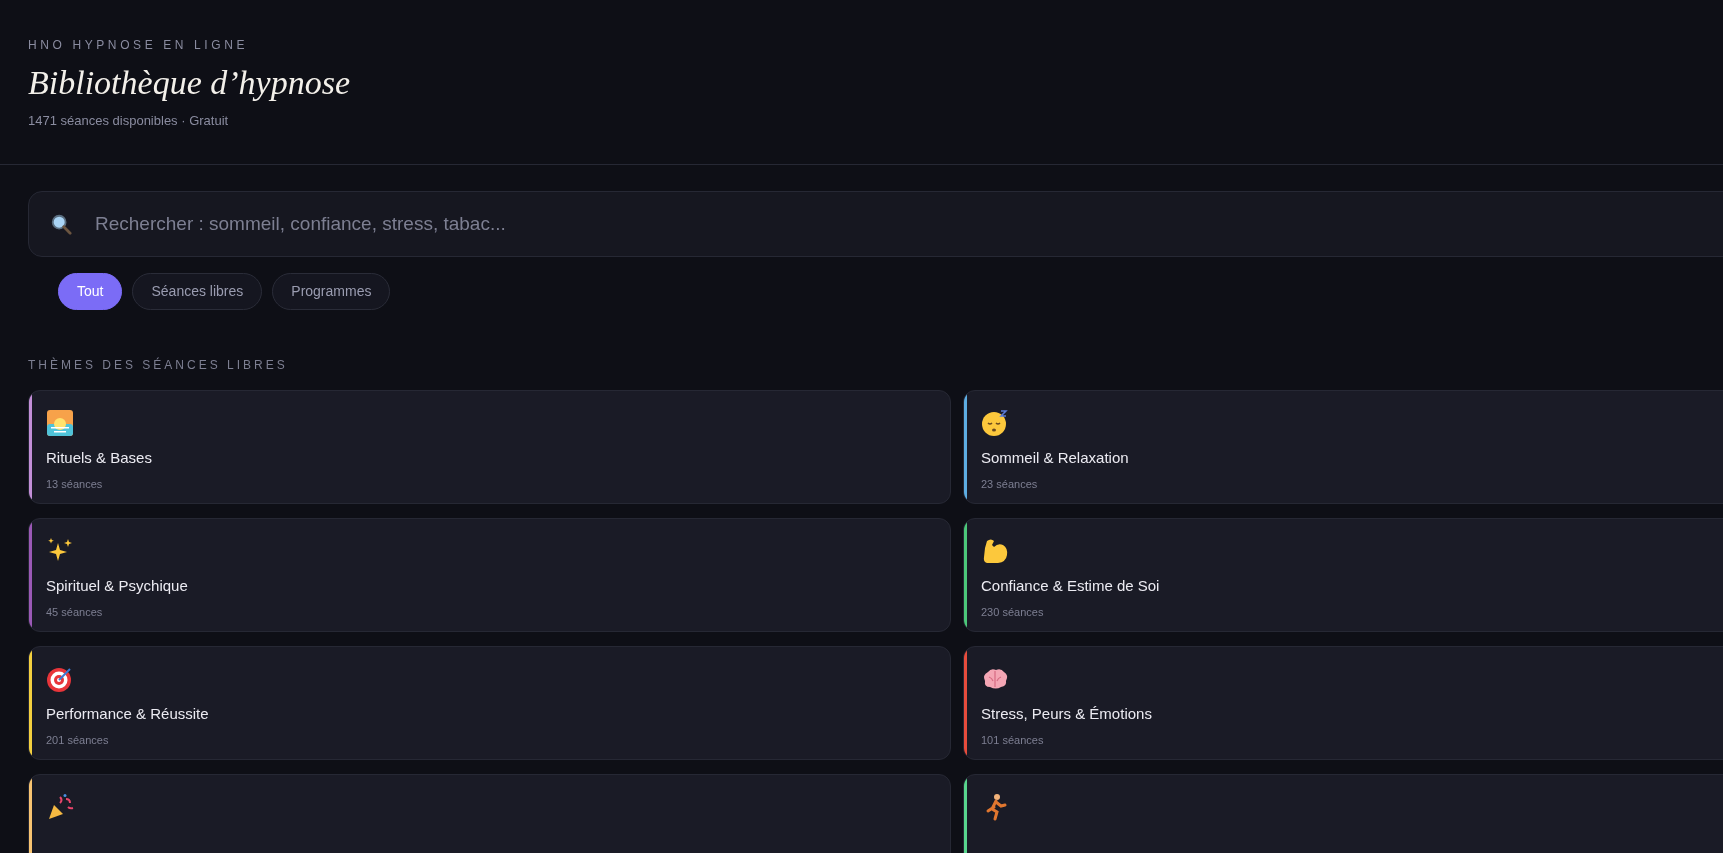 The height and width of the screenshot is (853, 1723). What do you see at coordinates (158, 365) in the screenshot?
I see `section-heading: THÈMES DES SÉANCES LIBRES` at bounding box center [158, 365].